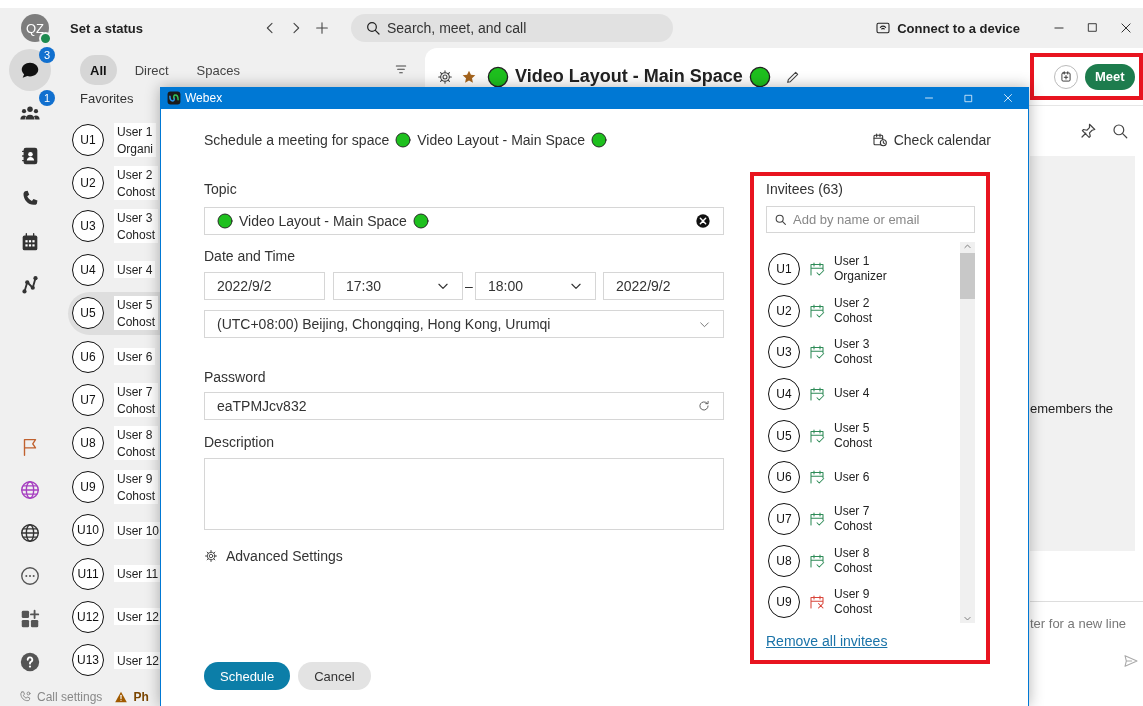 Image resolution: width=1143 pixels, height=706 pixels. Describe the element at coordinates (704, 406) in the screenshot. I see `refresh-icon` at that location.